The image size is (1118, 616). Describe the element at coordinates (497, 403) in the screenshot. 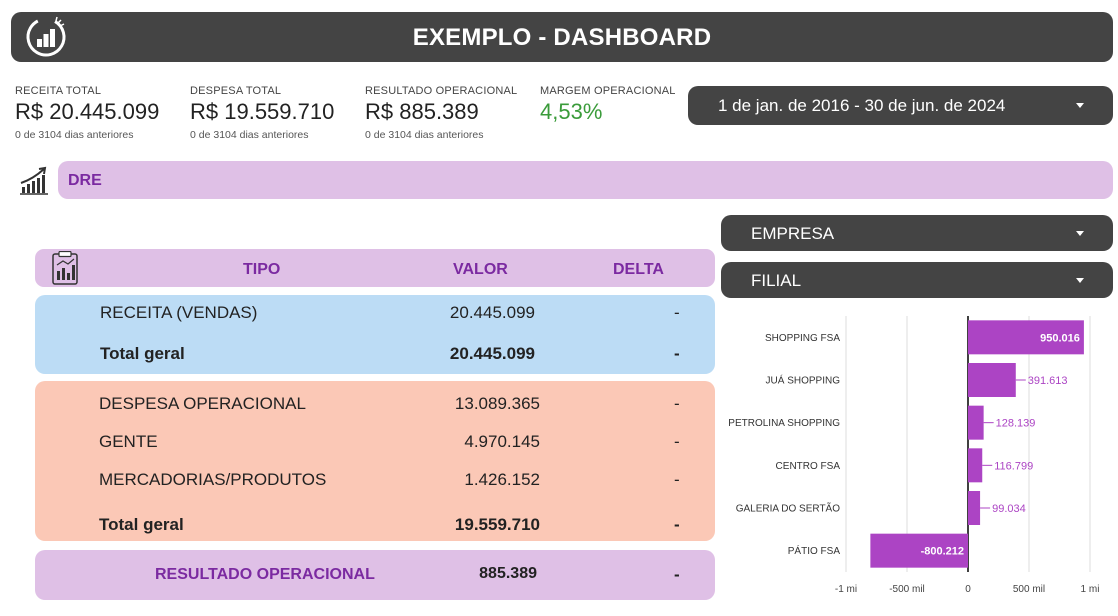

I see `row-value: 13.089.365` at that location.